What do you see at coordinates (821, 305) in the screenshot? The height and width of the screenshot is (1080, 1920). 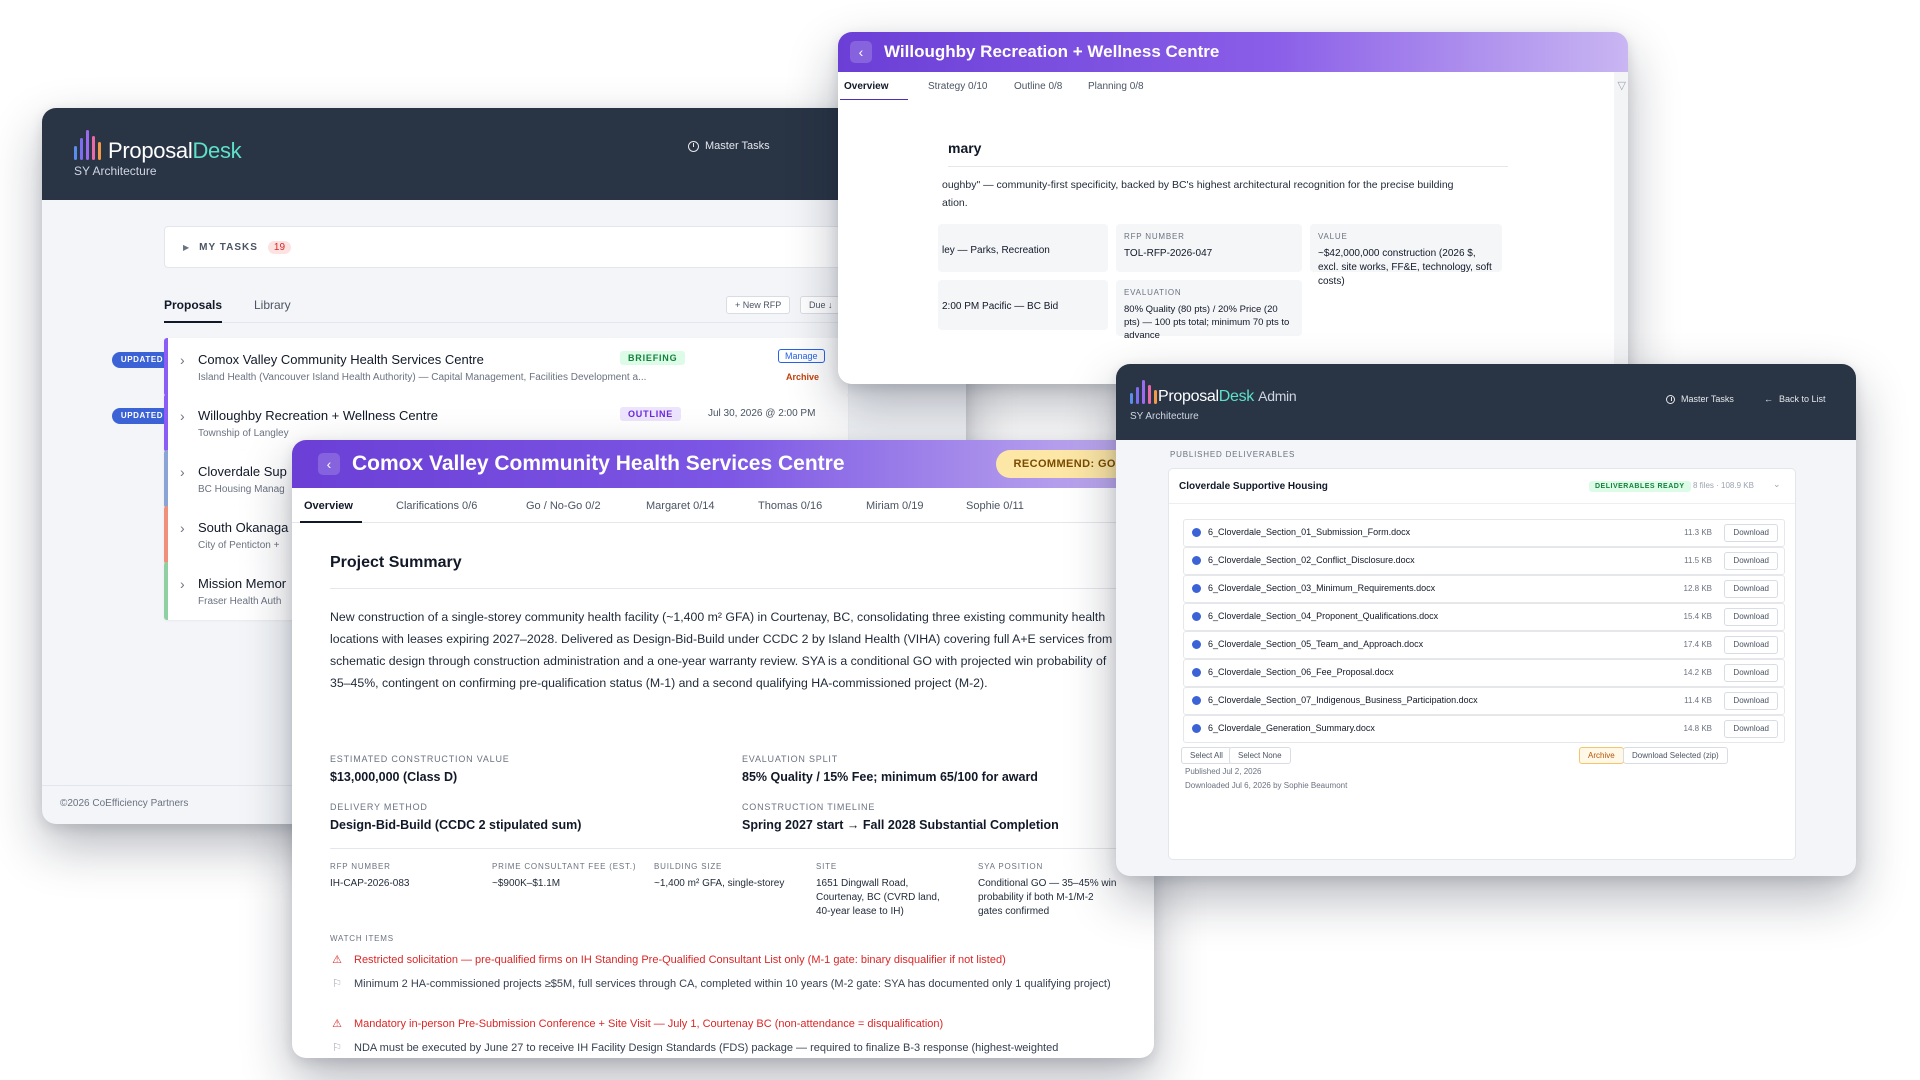 I see `sort-due-button: Due ↓` at bounding box center [821, 305].